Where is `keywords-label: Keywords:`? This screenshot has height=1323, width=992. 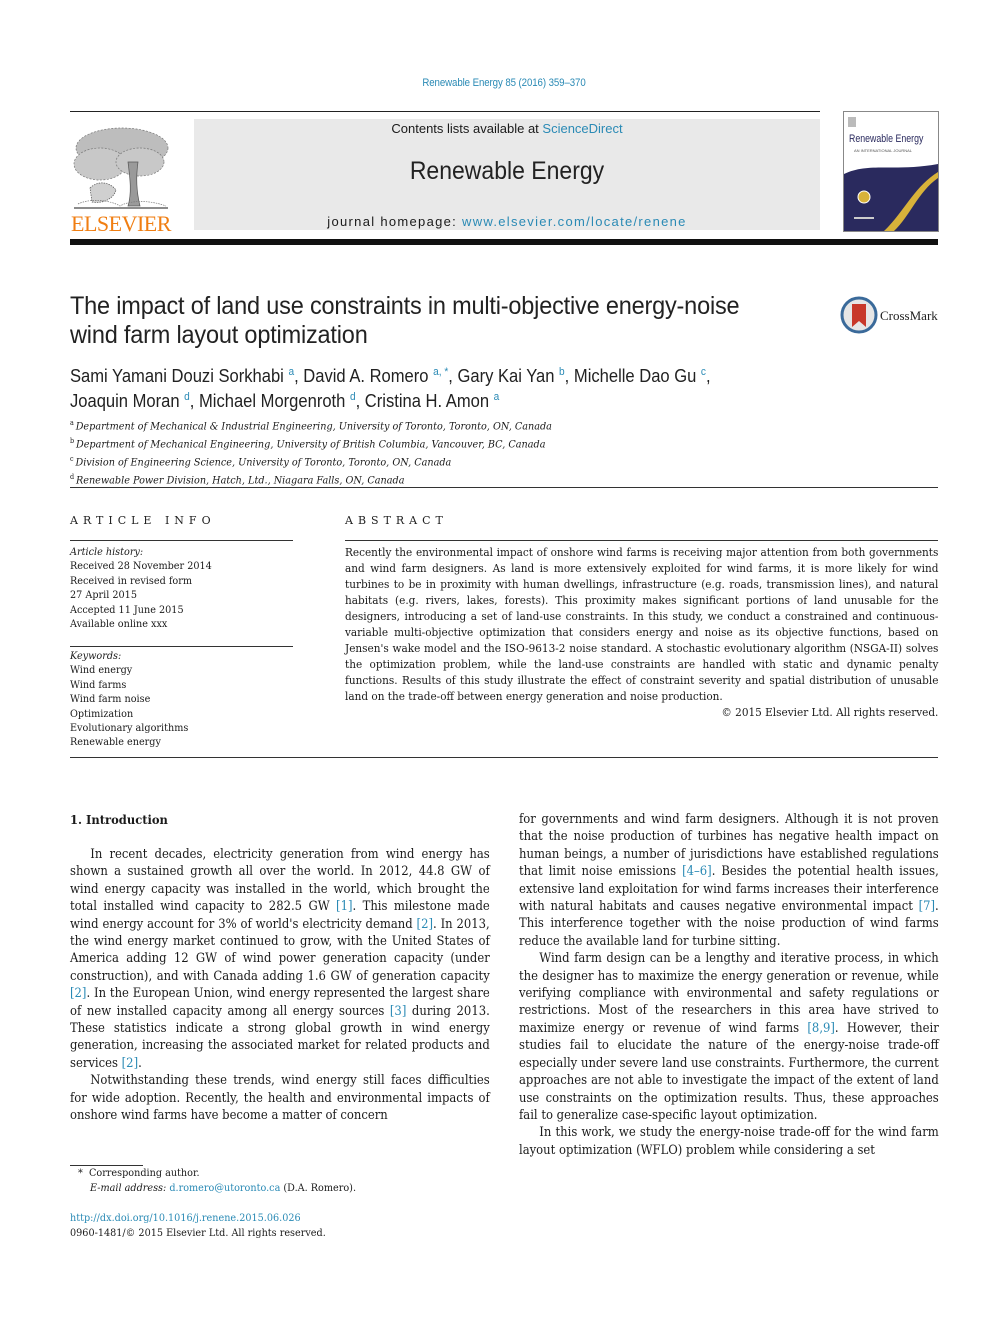
keywords-label: Keywords: is located at coordinates (96, 656).